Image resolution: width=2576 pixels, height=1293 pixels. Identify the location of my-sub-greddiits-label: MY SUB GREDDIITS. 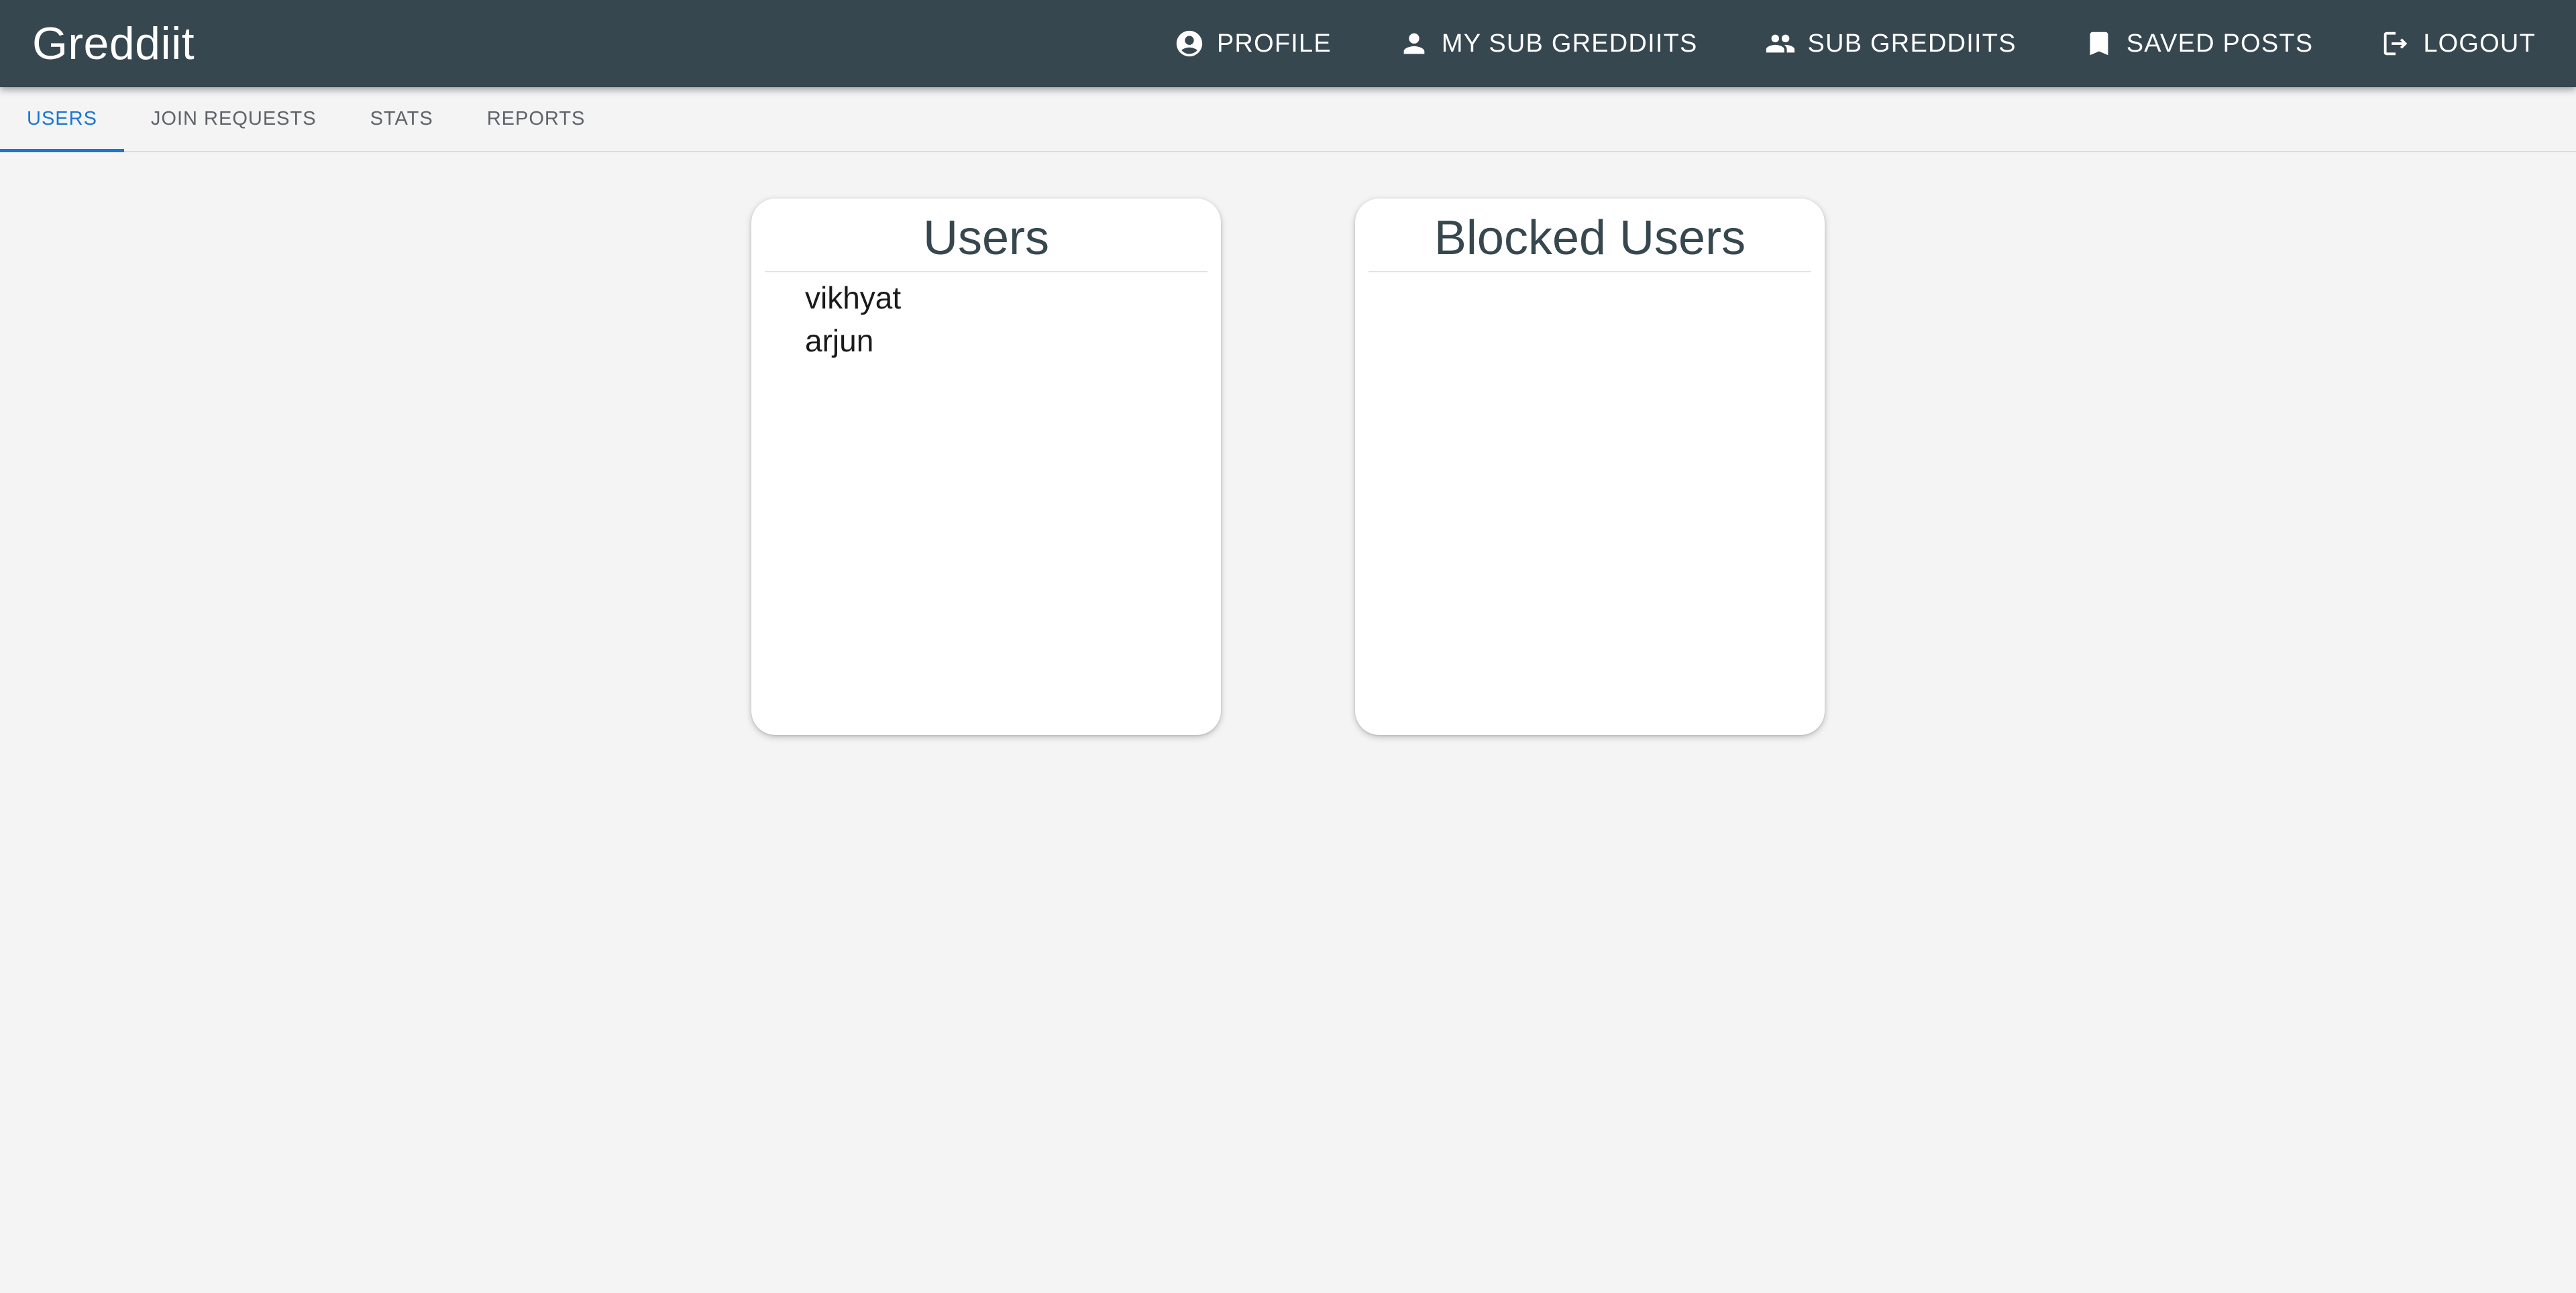
(1569, 43).